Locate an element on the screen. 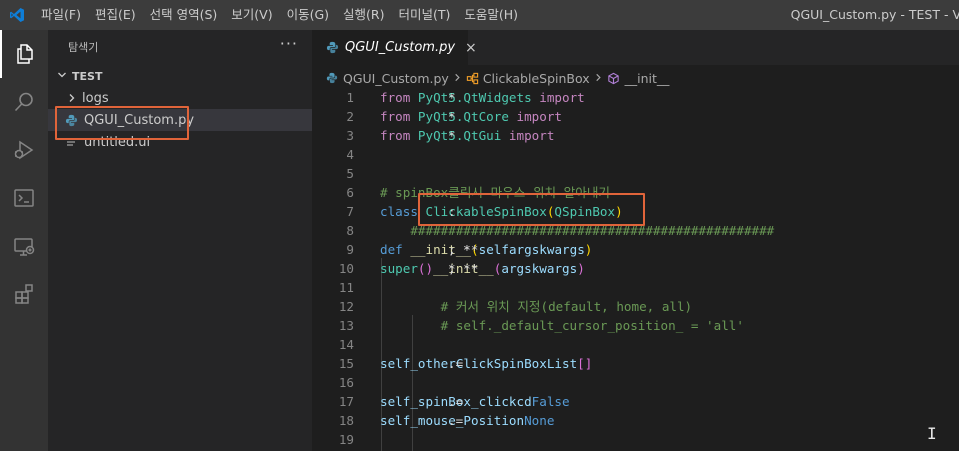  workspace-name: TEST is located at coordinates (87, 76).